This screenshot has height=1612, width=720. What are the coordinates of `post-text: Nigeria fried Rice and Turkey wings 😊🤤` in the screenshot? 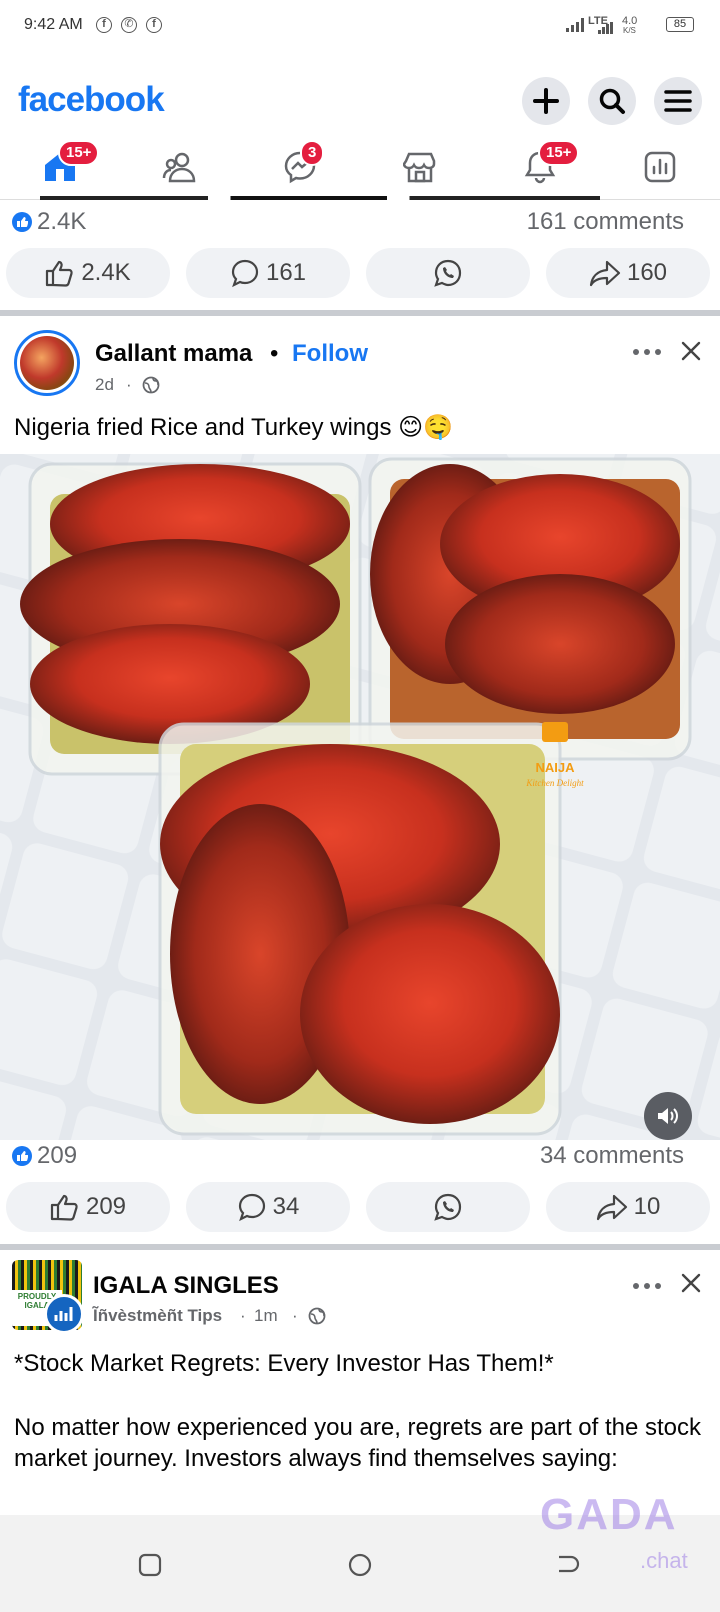 It's located at (234, 427).